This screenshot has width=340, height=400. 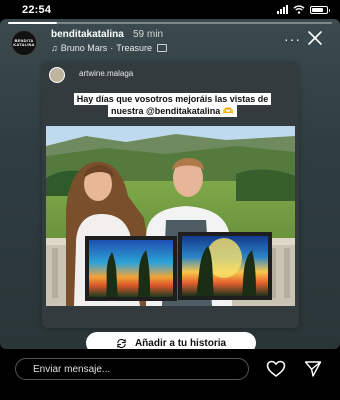 What do you see at coordinates (170, 10) in the screenshot?
I see `status-bar: 22:54` at bounding box center [170, 10].